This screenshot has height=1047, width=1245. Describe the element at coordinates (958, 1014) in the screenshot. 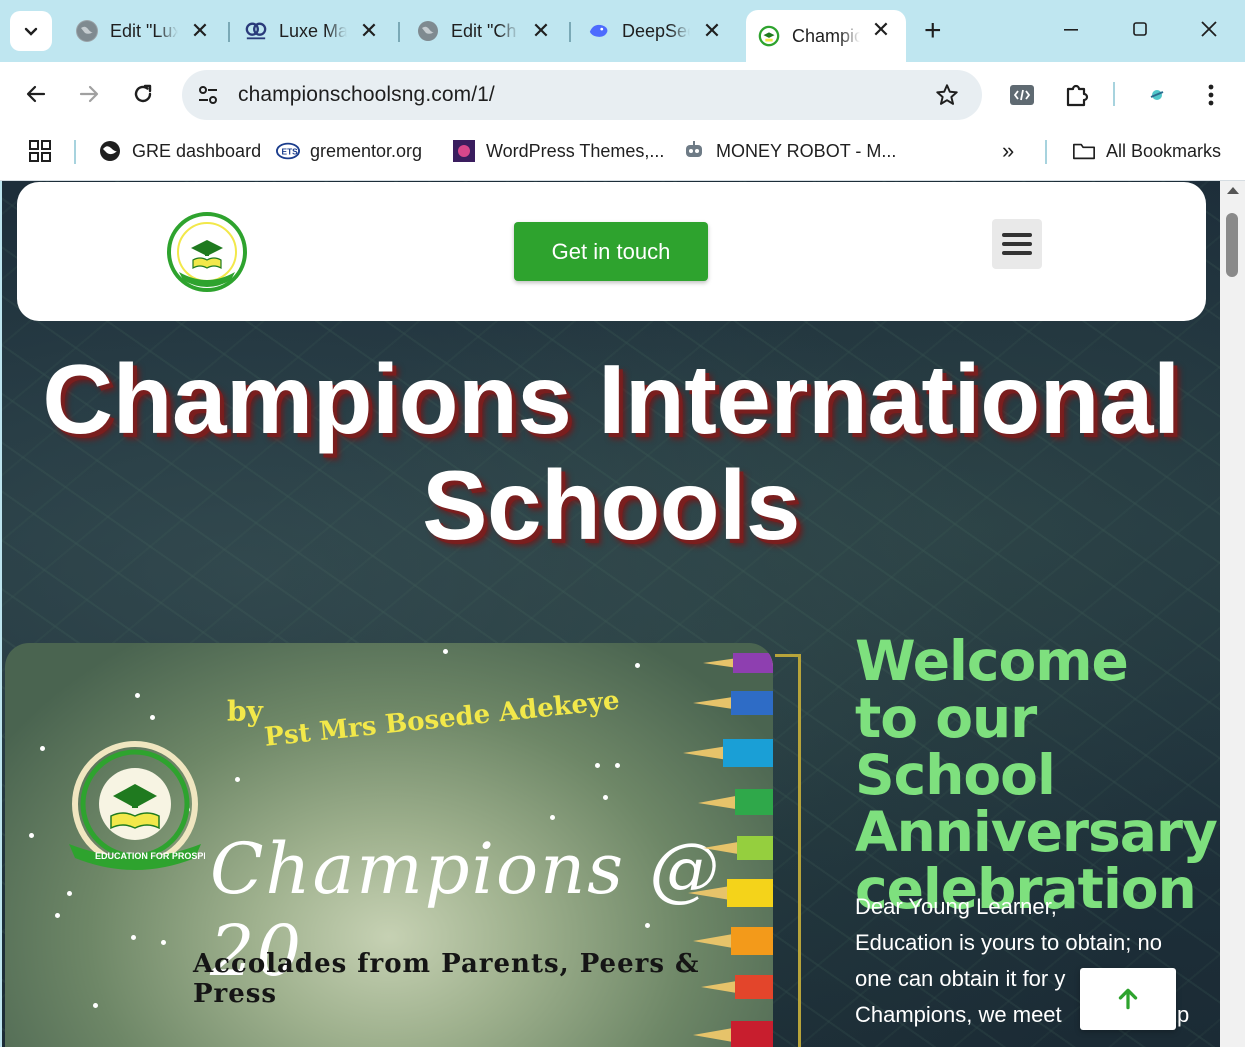

I see `intro-line-text: Champions, we meet` at that location.